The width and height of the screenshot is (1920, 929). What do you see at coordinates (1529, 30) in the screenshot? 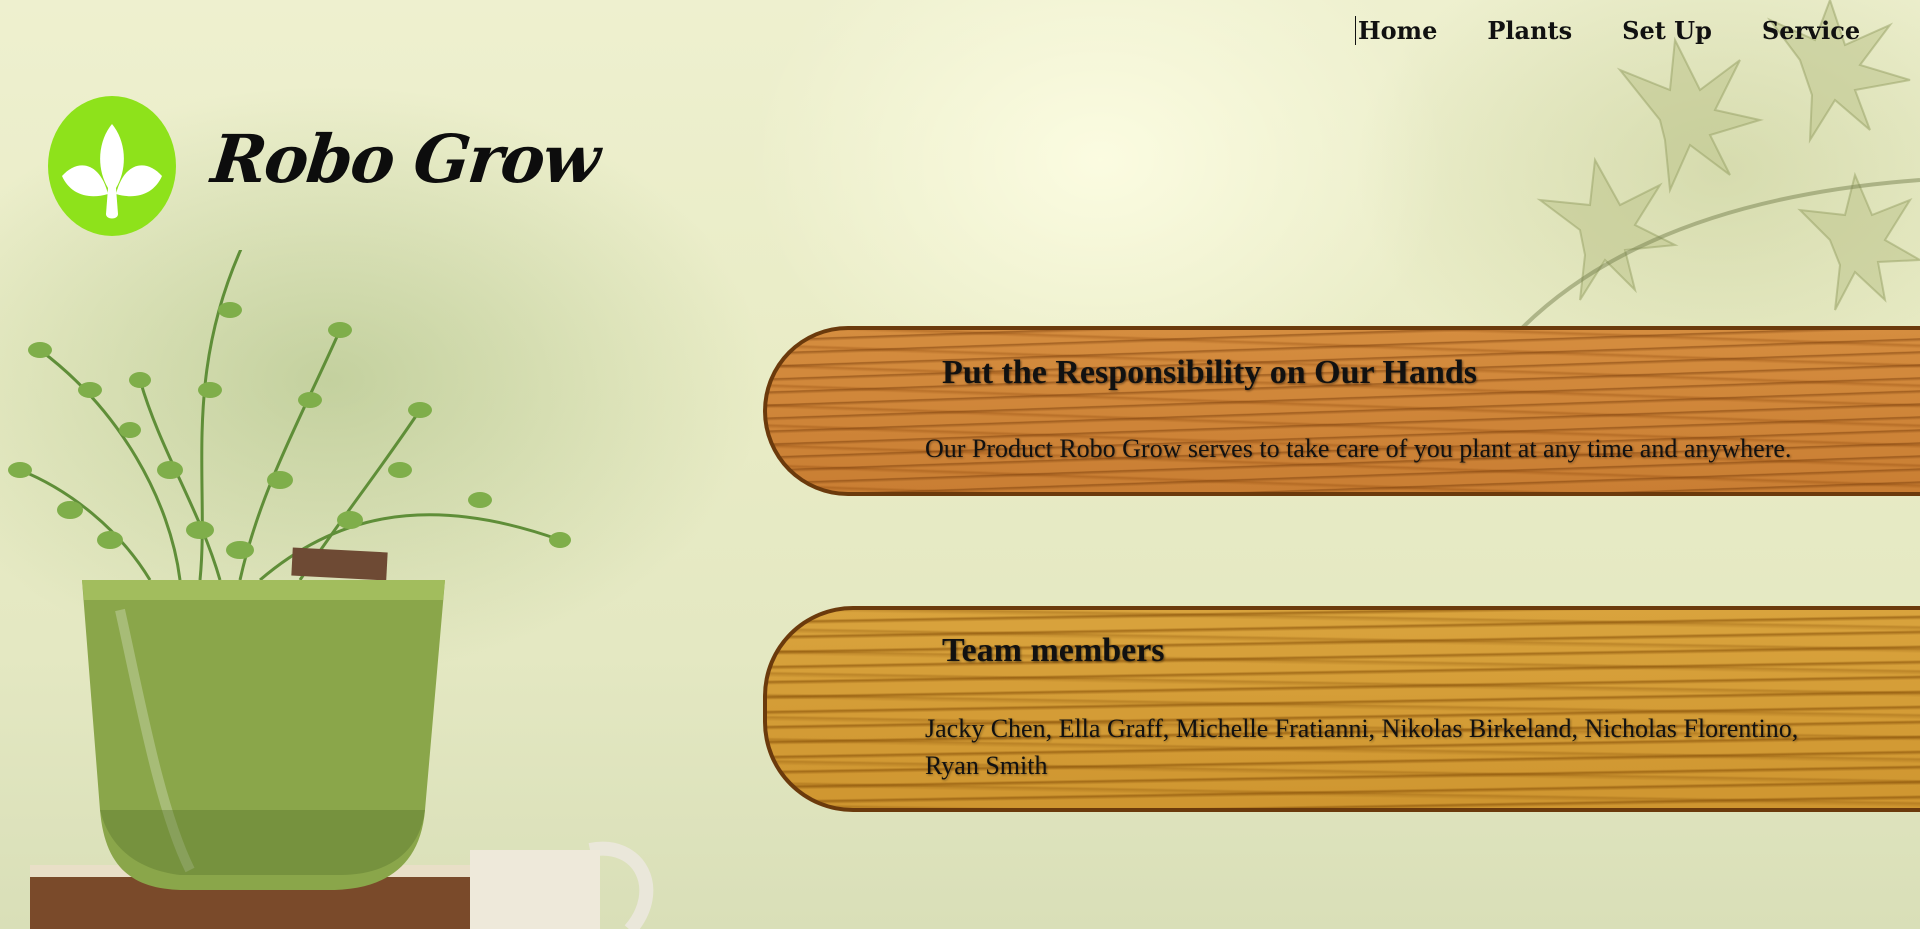
I see `nav-plants-link: Plants` at bounding box center [1529, 30].